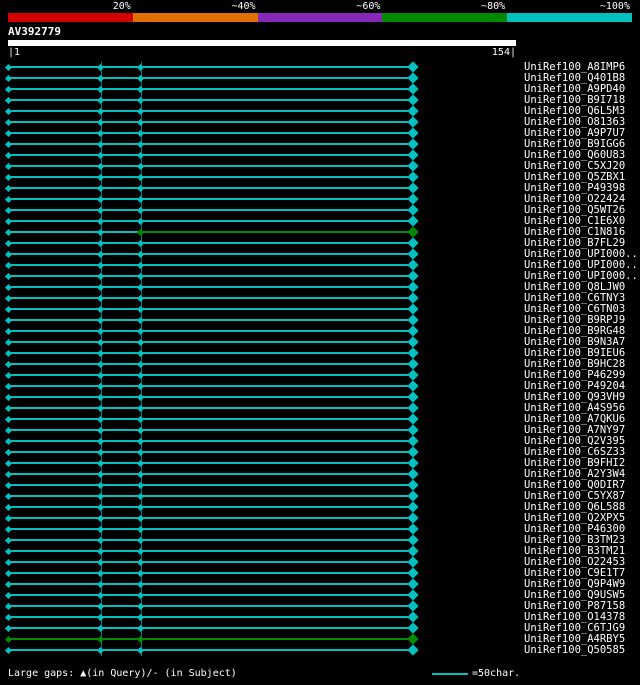  I want to click on color-key-label: ~80%, so click(493, 6).